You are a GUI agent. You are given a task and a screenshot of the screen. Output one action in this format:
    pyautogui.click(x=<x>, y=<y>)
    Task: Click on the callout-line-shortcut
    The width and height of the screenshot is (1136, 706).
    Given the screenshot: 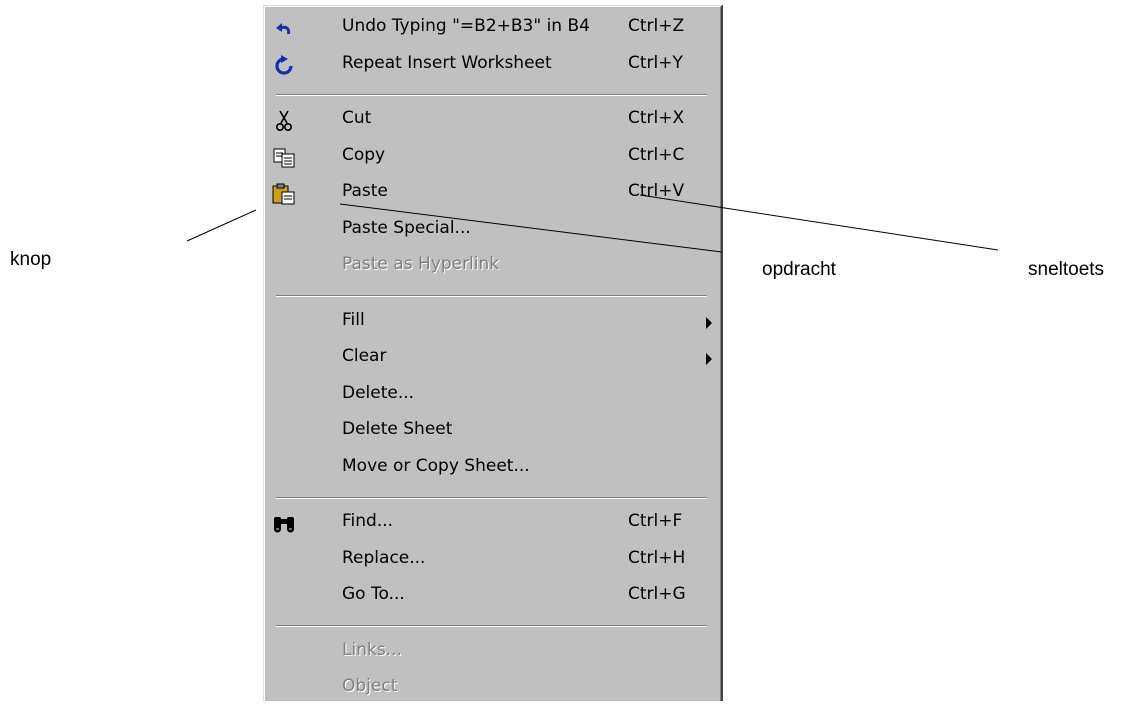 What is the action you would take?
    pyautogui.click(x=819, y=222)
    